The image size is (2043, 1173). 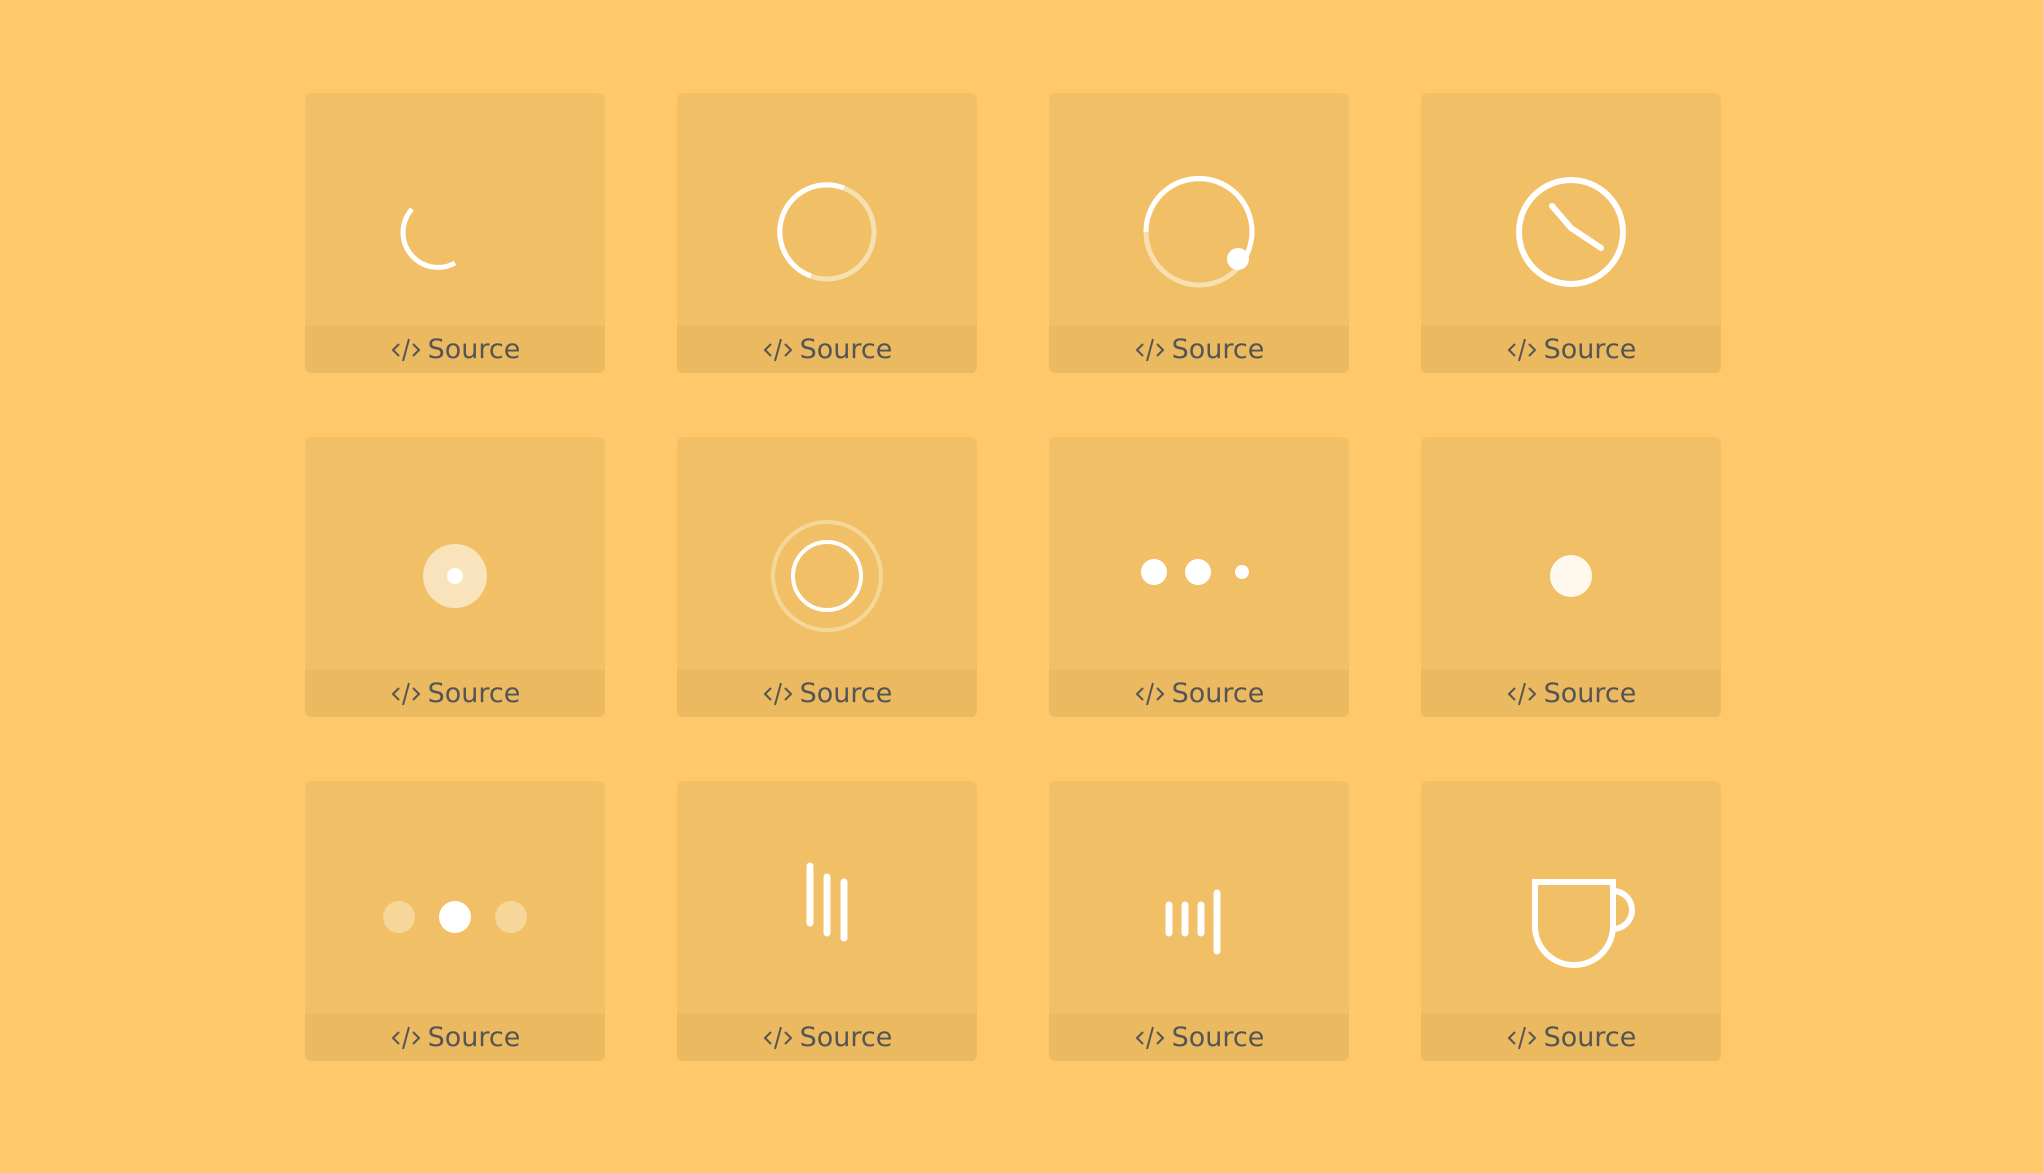 What do you see at coordinates (428, 238) in the screenshot?
I see `spinner-arc-icon` at bounding box center [428, 238].